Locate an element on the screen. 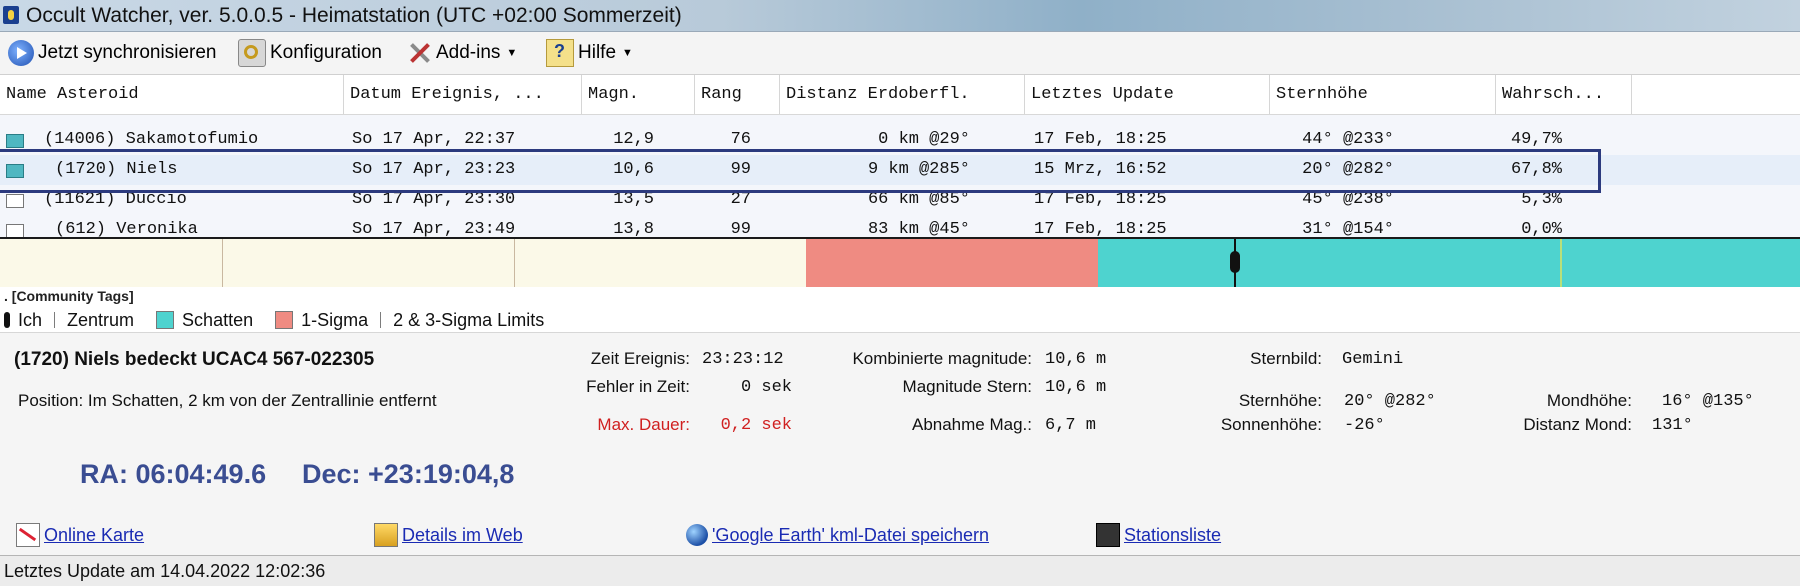  time-label: Zeit Ereignis: is located at coordinates (640, 358).